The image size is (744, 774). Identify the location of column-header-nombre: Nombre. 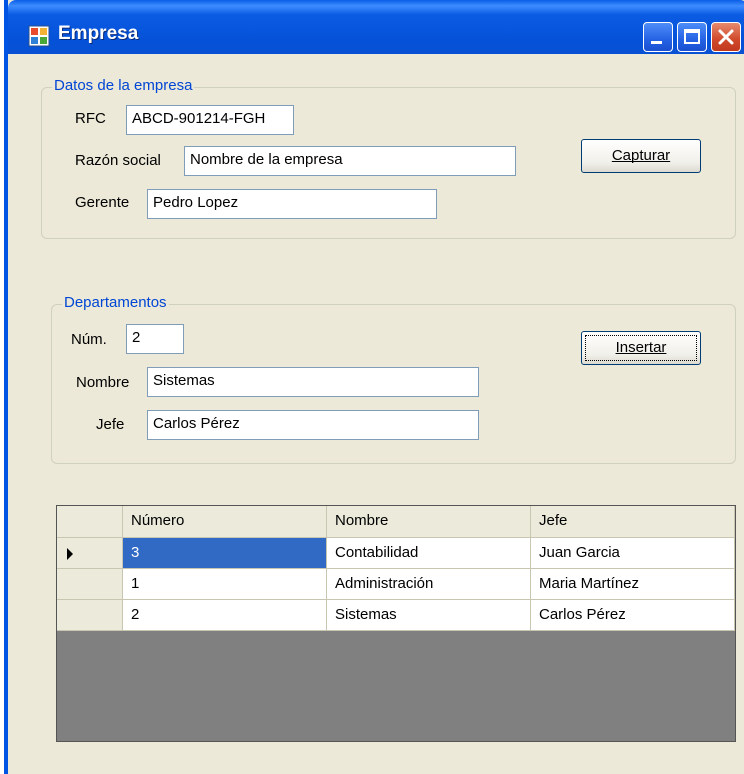
(429, 522).